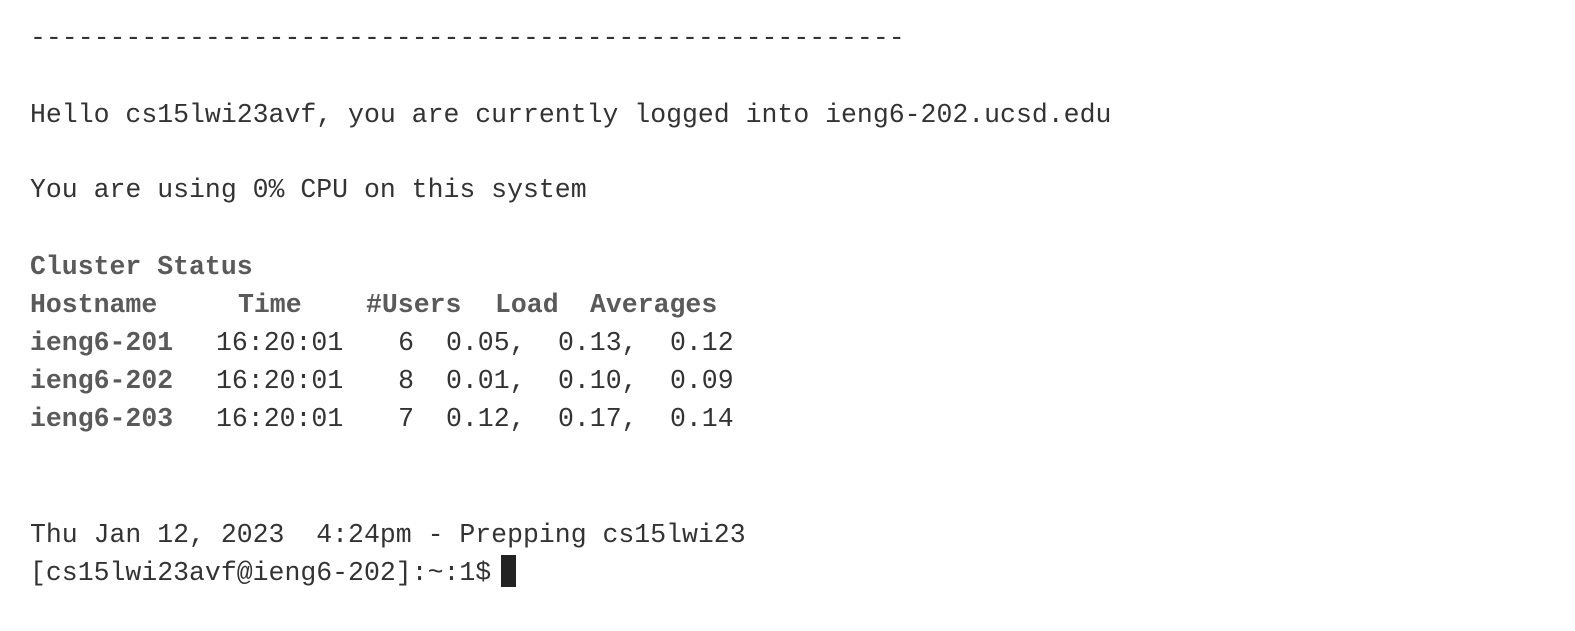 This screenshot has height=631, width=1575. What do you see at coordinates (527, 305) in the screenshot?
I see `header-load: Load` at bounding box center [527, 305].